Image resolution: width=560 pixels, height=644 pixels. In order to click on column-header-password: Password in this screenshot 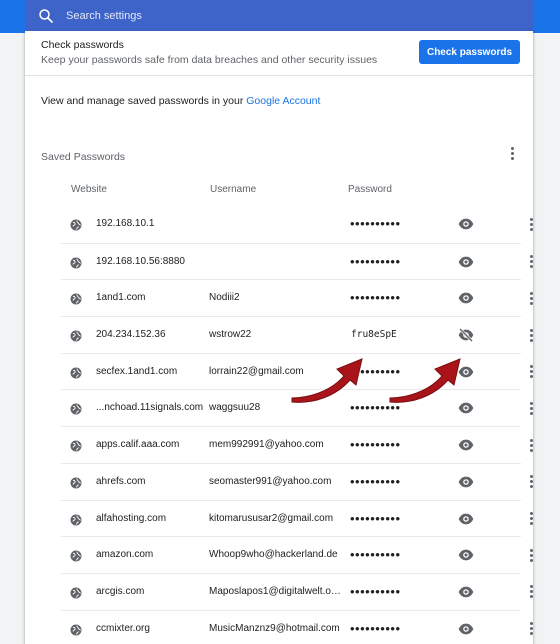, I will do `click(370, 189)`.